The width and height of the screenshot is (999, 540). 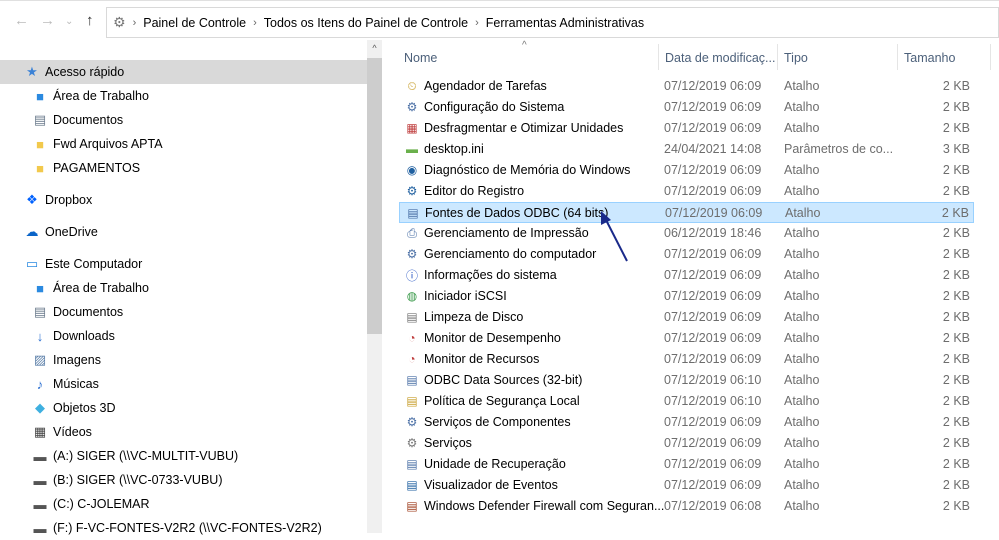 I want to click on annotation-arrow, so click(x=614, y=236).